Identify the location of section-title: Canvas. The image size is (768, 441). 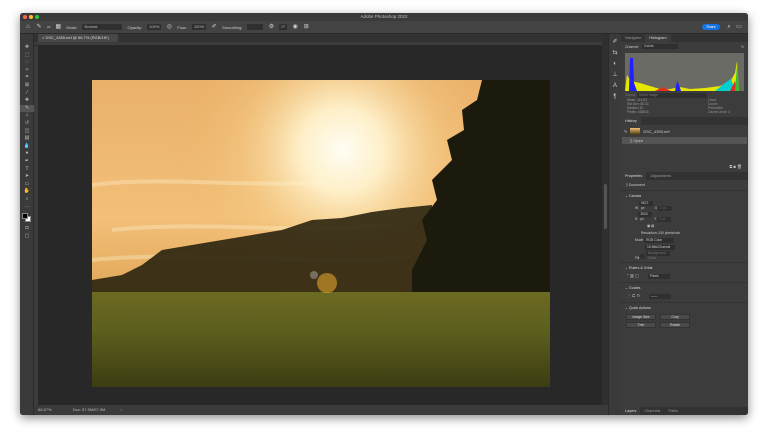
(635, 196).